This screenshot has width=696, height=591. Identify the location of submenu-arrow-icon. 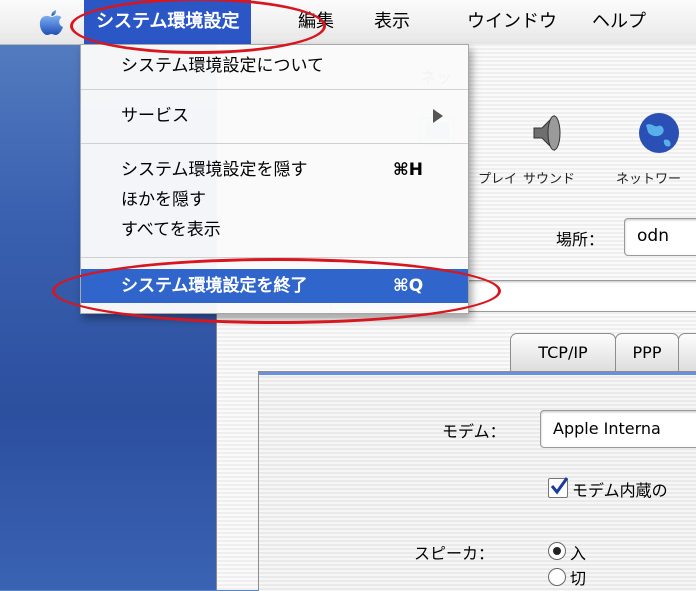
(438, 116).